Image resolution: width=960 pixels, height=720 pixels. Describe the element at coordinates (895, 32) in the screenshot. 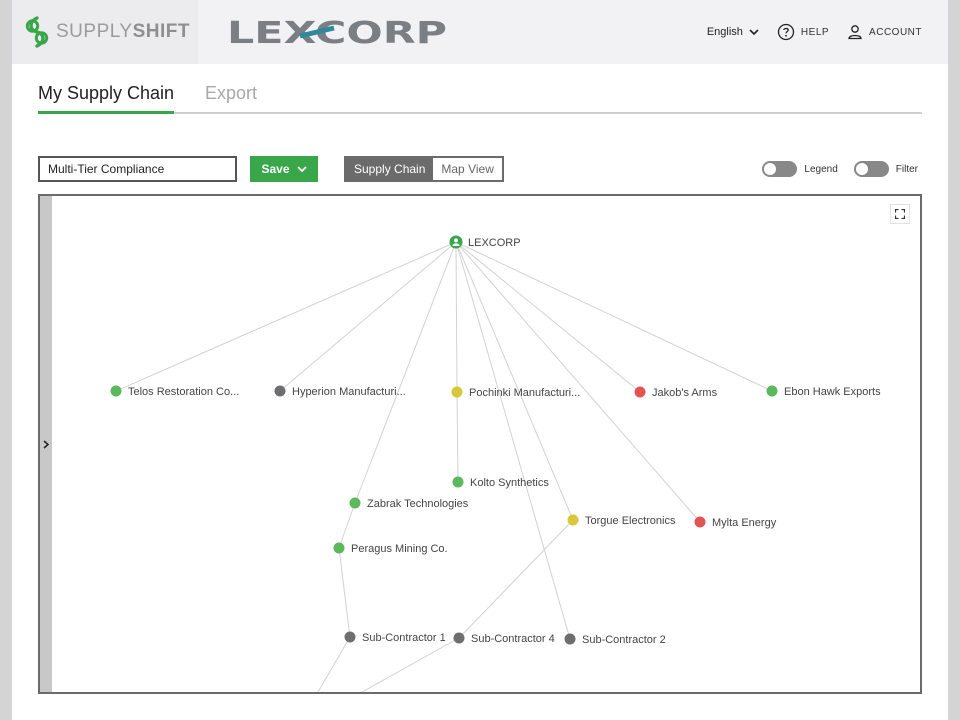

I see `account-label: ACCOUNT` at that location.